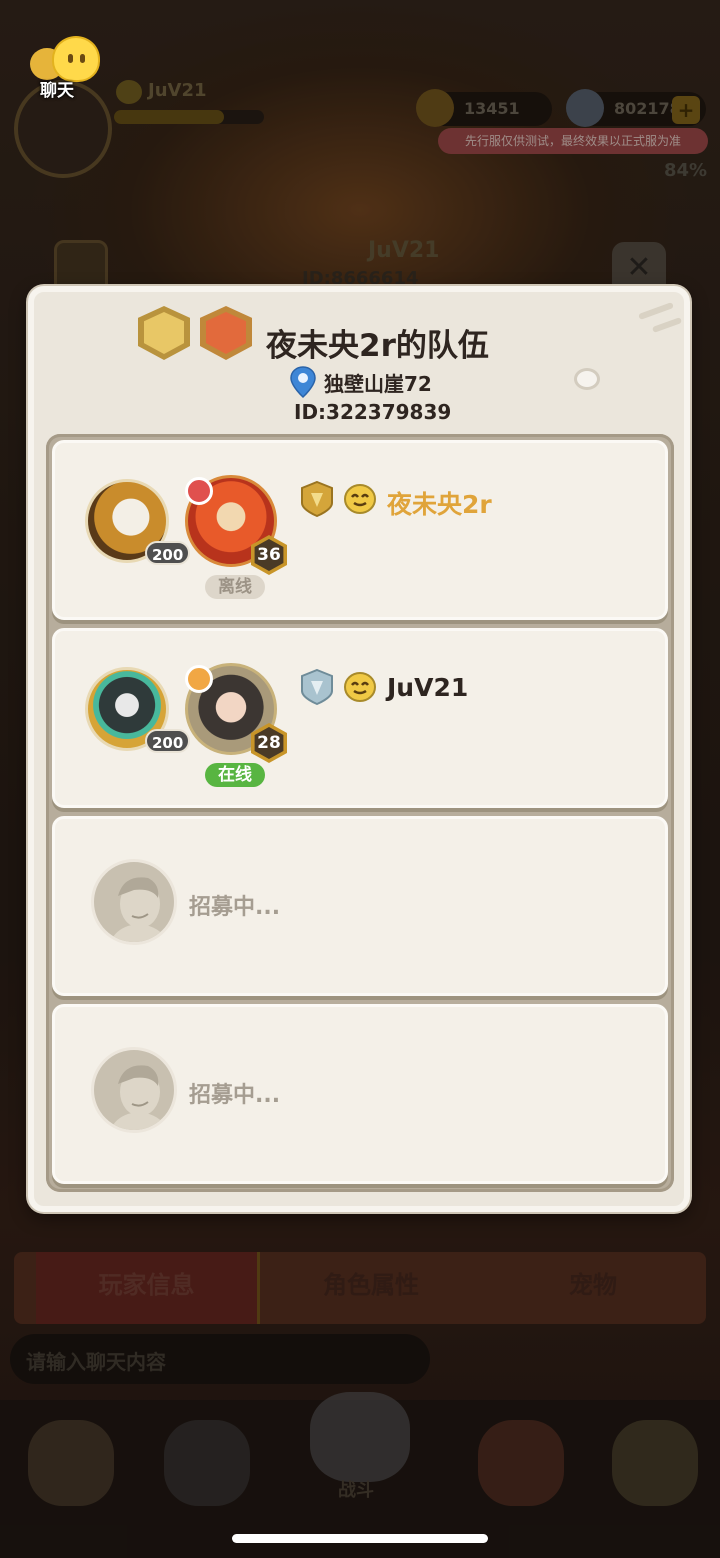 This screenshot has width=720, height=1558. Describe the element at coordinates (57, 91) in the screenshot. I see `chat-label: 聊天` at that location.